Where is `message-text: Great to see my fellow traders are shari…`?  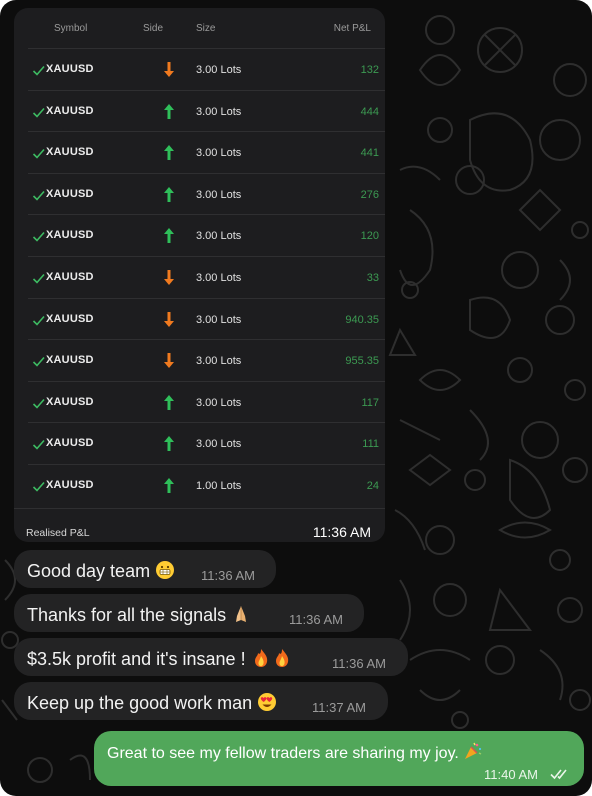 message-text: Great to see my fellow traders are shari… is located at coordinates (295, 752).